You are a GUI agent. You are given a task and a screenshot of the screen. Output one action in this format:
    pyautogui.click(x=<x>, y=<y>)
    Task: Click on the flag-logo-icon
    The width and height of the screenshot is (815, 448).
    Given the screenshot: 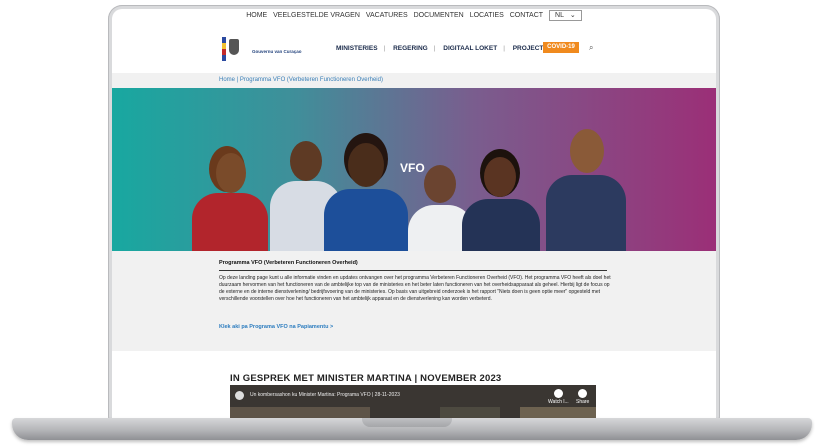 What is the action you would take?
    pyautogui.click(x=224, y=49)
    